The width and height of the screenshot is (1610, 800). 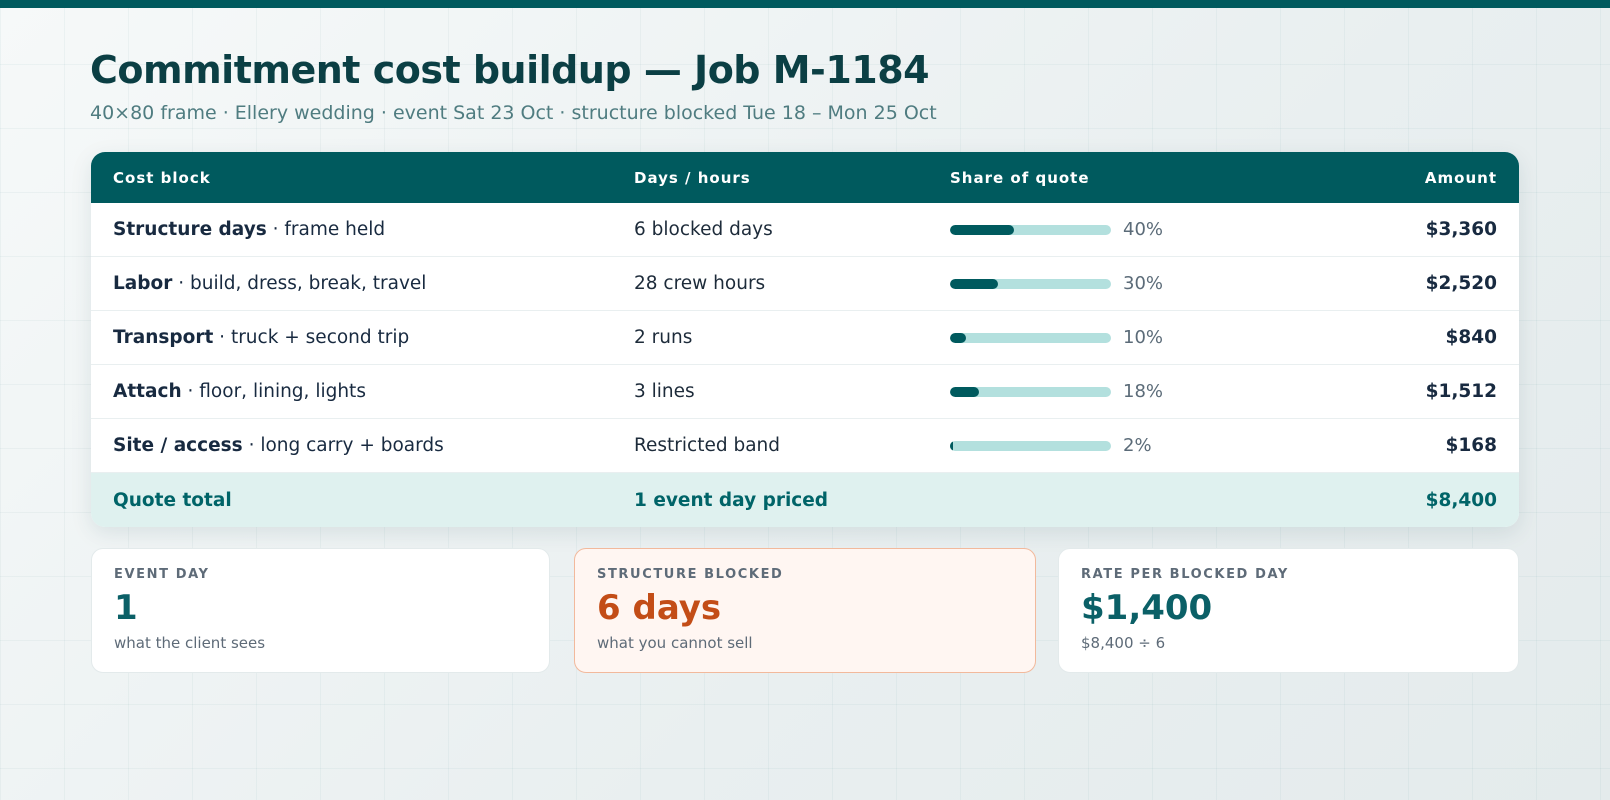 What do you see at coordinates (664, 391) in the screenshot?
I see `qty-cell: 3 lines` at bounding box center [664, 391].